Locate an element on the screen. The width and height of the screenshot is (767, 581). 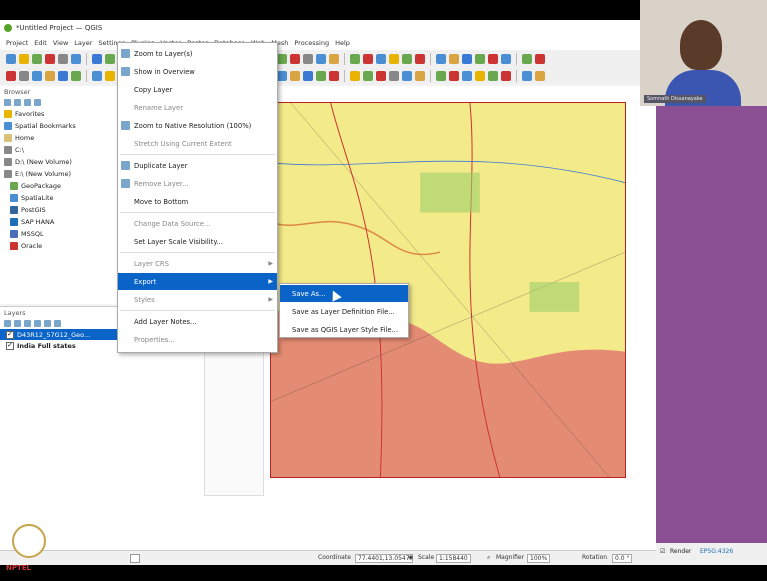
menu-layer: Layer is located at coordinates (83, 43).